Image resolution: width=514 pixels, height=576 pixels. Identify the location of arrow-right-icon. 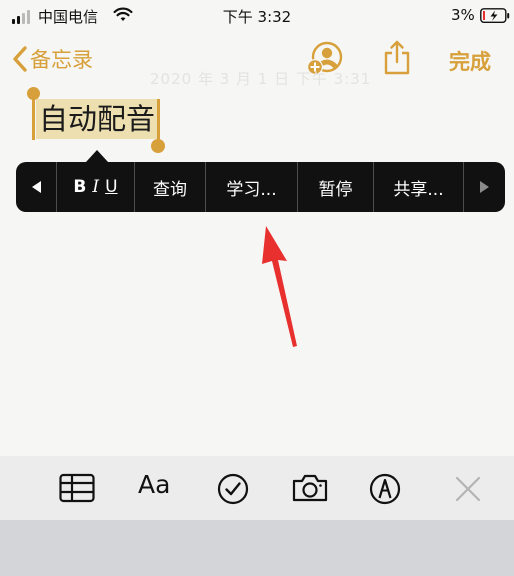
(484, 187).